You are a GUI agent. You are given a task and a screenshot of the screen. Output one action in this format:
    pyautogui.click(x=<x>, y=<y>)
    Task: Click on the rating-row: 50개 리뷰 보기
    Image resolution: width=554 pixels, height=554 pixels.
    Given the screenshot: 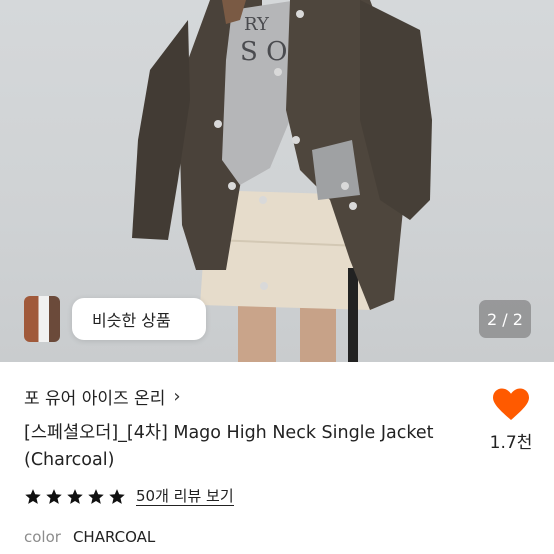 What is the action you would take?
    pyautogui.click(x=129, y=496)
    